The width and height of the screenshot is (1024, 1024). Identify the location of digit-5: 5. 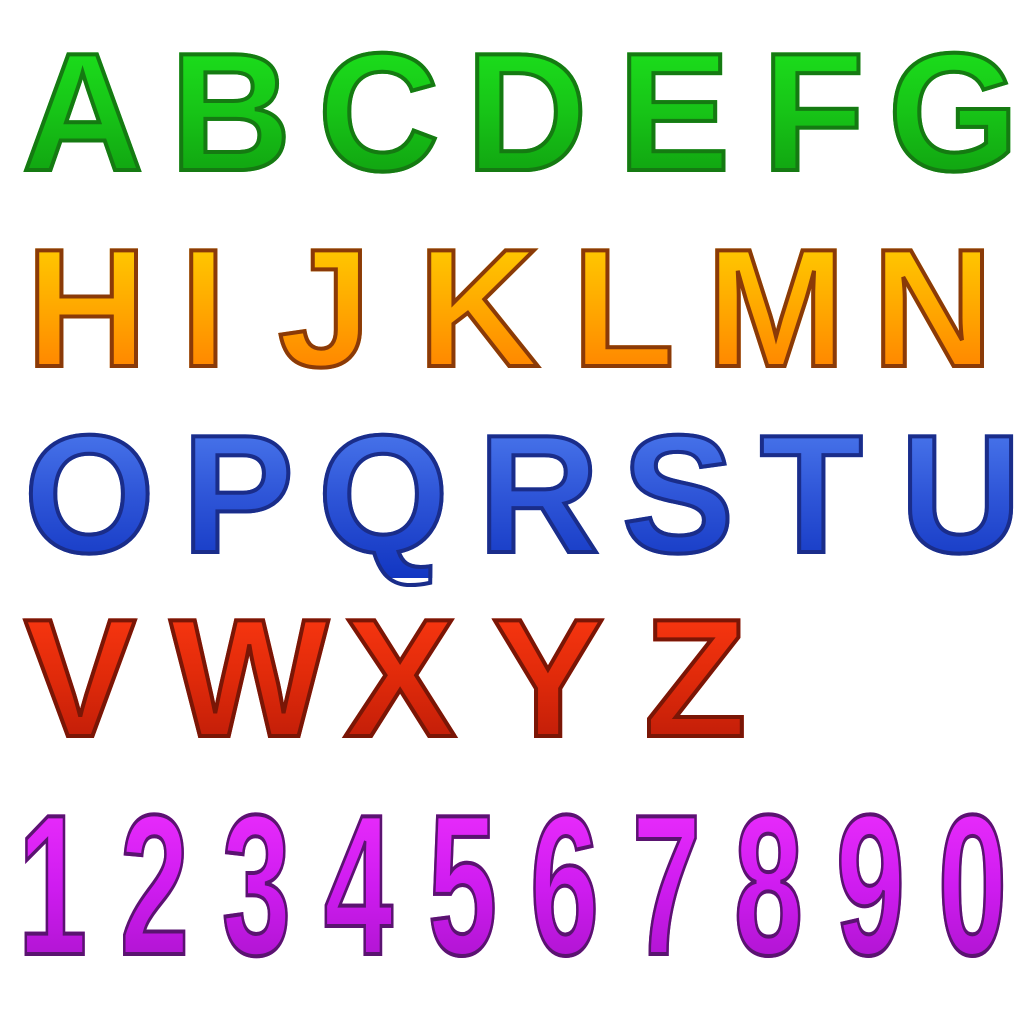
(462, 885).